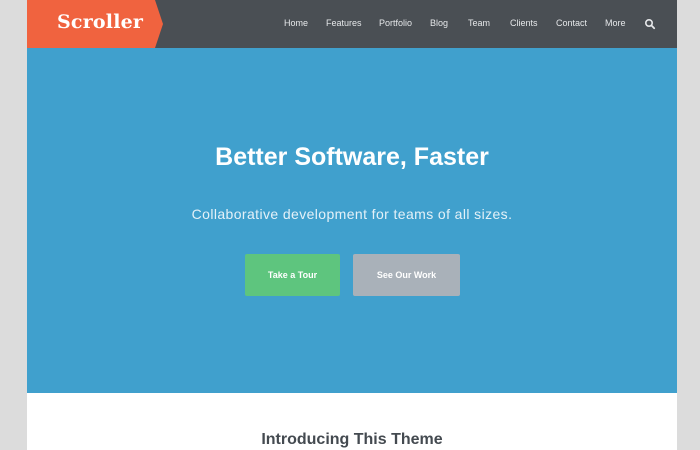  What do you see at coordinates (352, 157) in the screenshot?
I see `hero-title: Better Software, Faster` at bounding box center [352, 157].